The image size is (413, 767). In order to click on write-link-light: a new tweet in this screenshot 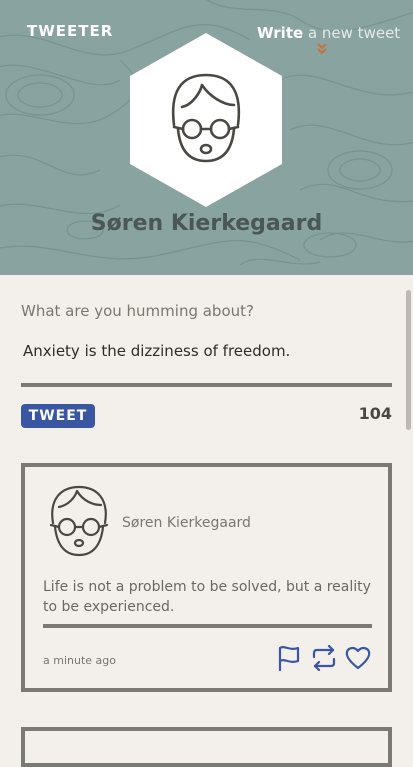, I will do `click(354, 33)`.